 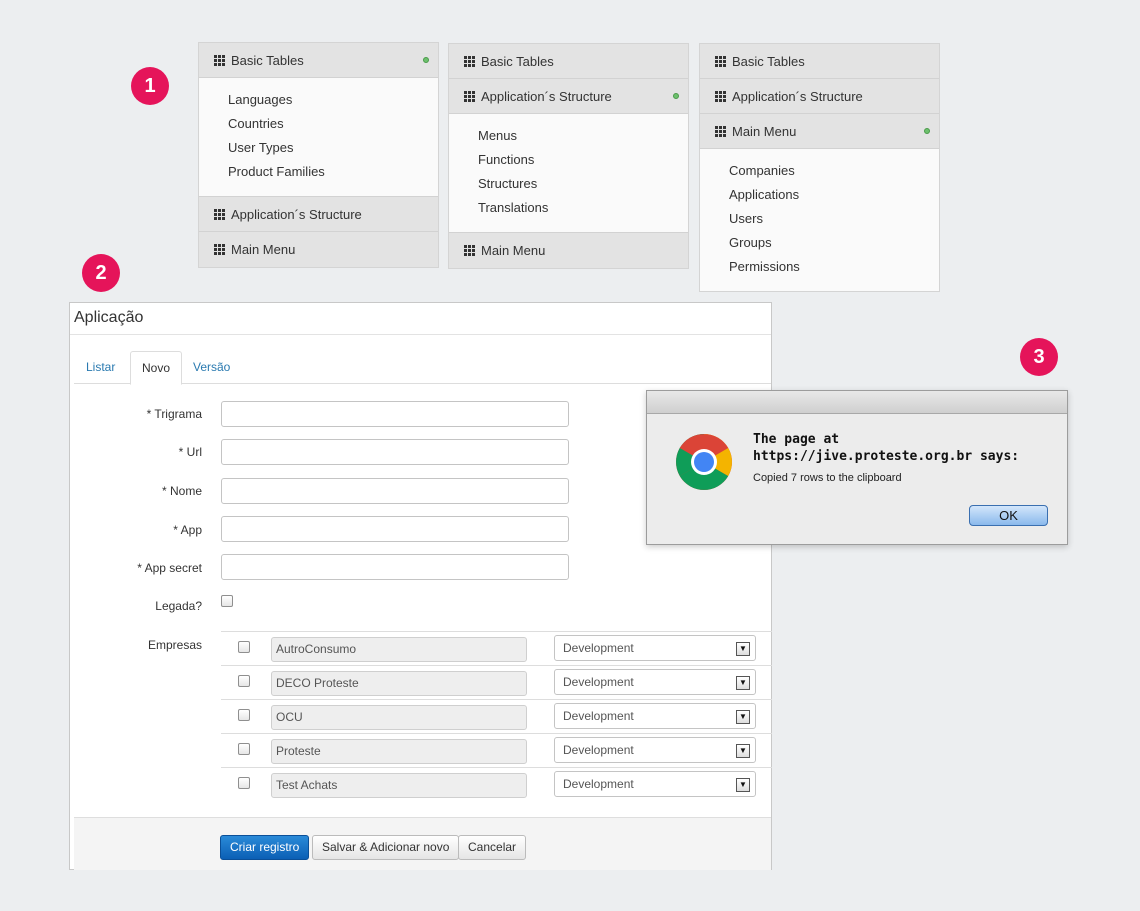 What do you see at coordinates (318, 124) in the screenshot?
I see `menu-item-countries: Countries` at bounding box center [318, 124].